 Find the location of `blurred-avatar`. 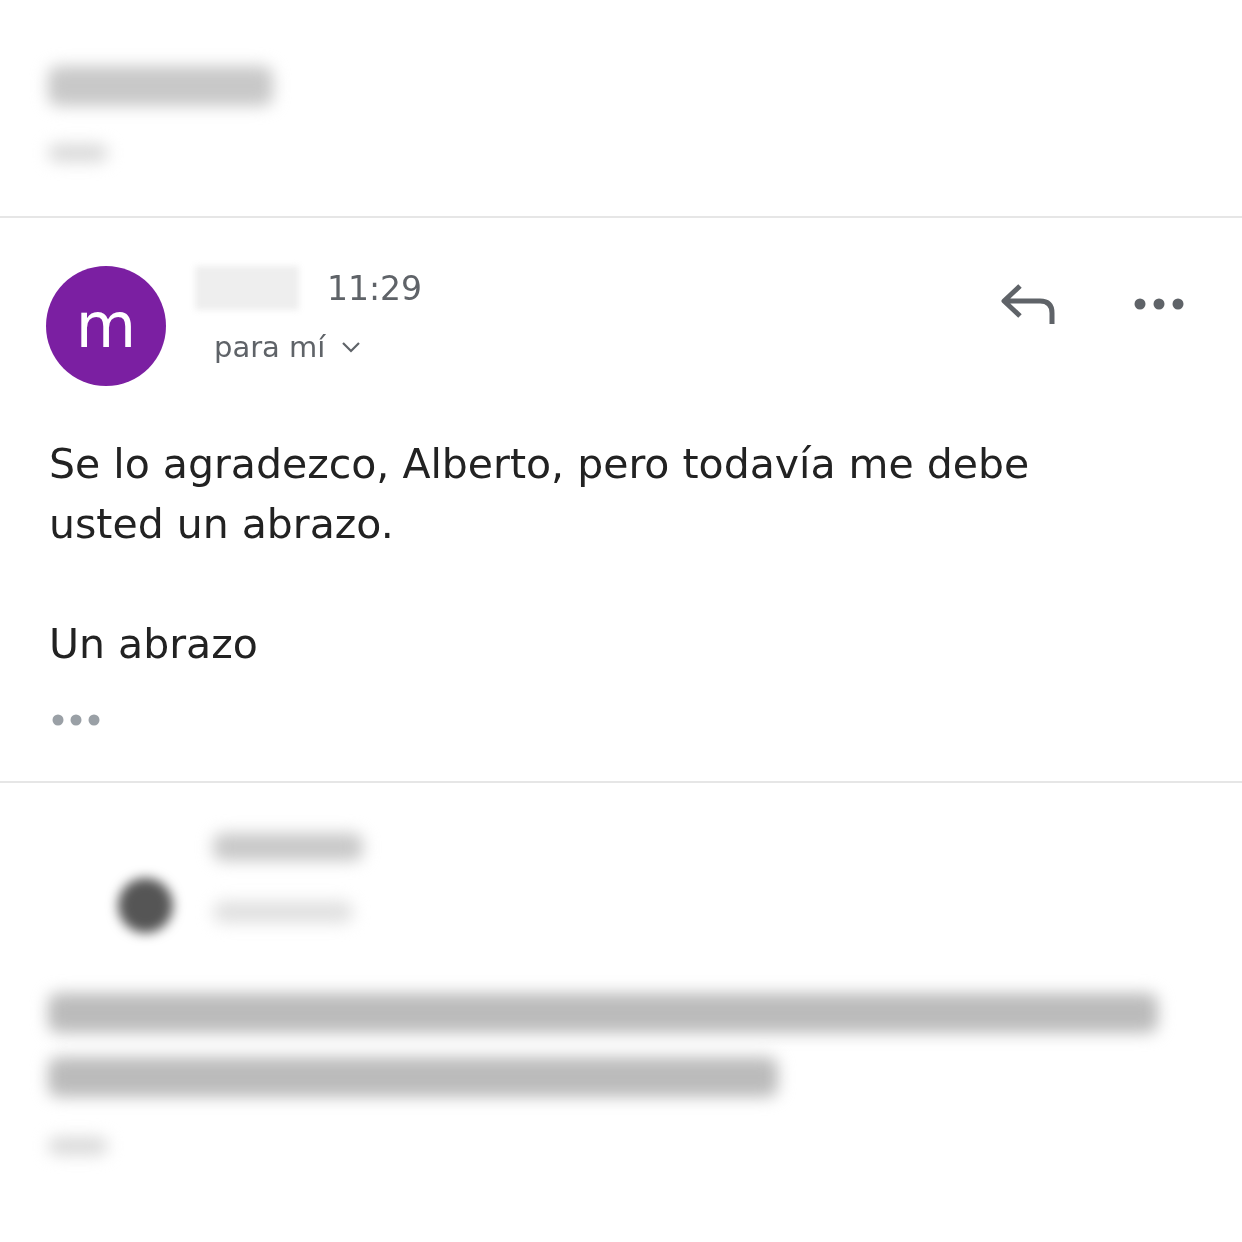

blurred-avatar is located at coordinates (145, 905).